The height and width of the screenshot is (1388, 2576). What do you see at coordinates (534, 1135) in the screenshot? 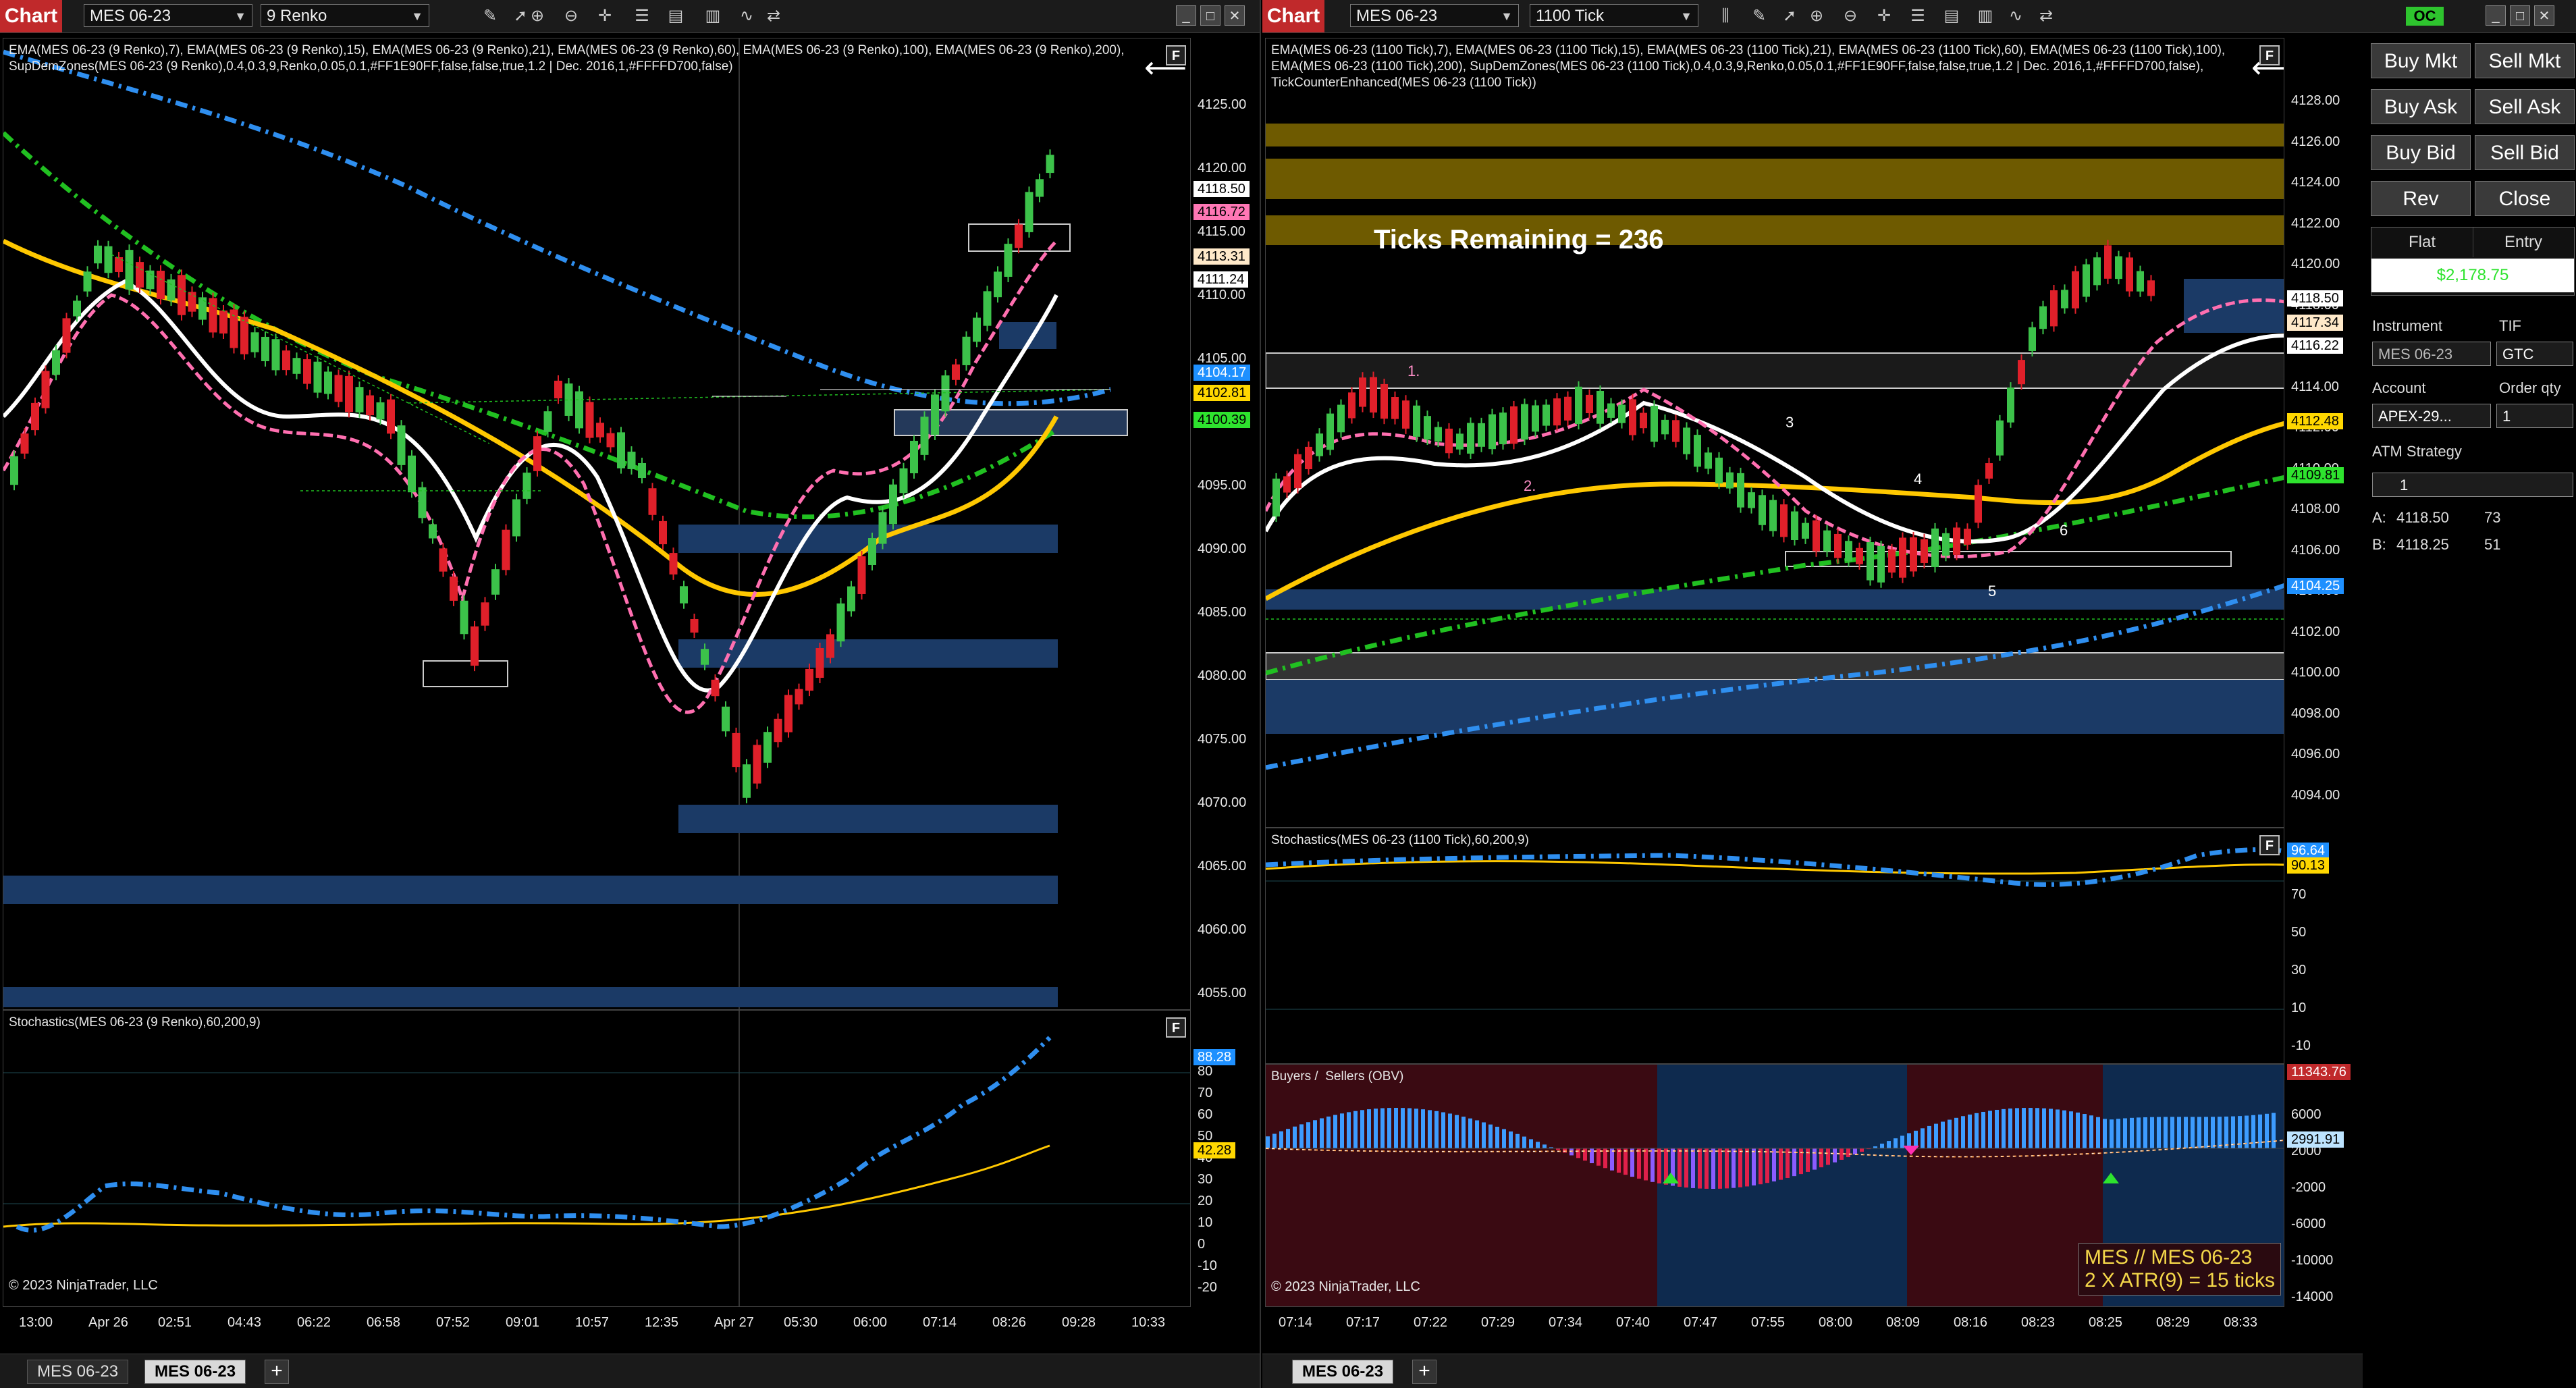
I see `stoch-k-line` at bounding box center [534, 1135].